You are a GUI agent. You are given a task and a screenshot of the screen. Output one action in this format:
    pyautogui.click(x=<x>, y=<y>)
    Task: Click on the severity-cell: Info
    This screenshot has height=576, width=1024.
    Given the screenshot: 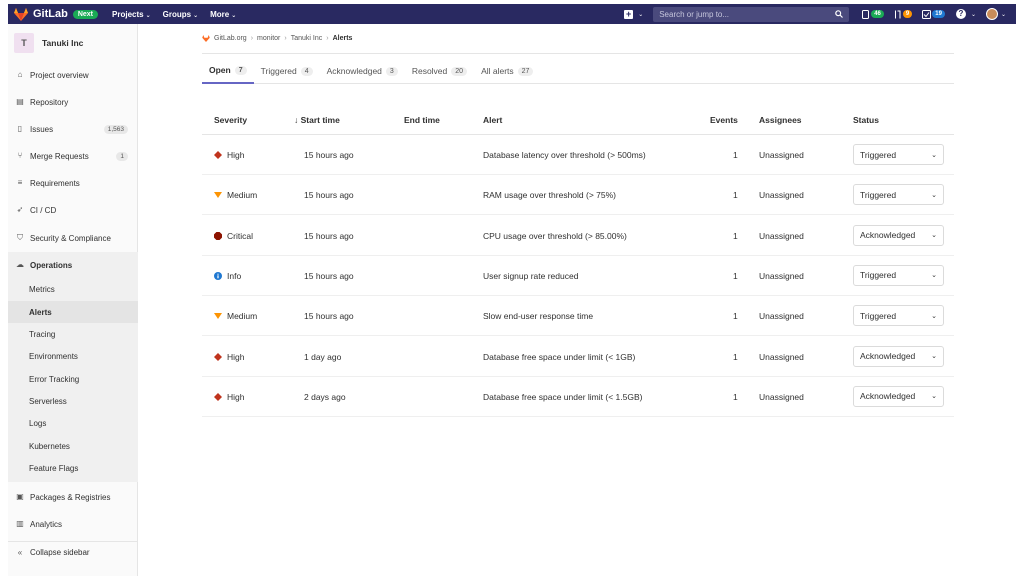 What is the action you would take?
    pyautogui.click(x=227, y=276)
    